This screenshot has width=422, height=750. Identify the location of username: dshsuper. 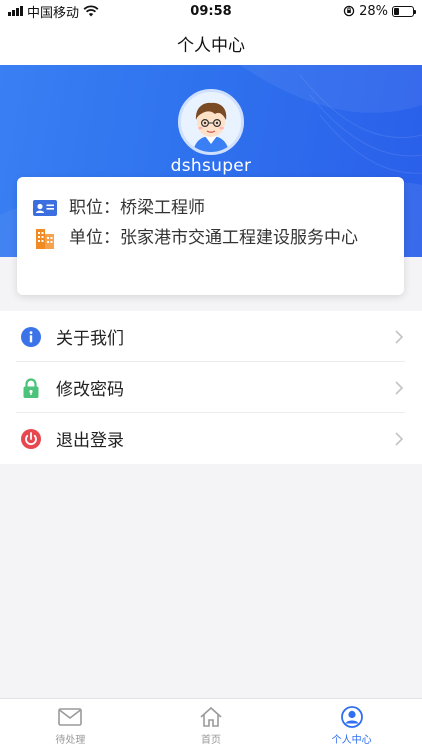
(211, 166).